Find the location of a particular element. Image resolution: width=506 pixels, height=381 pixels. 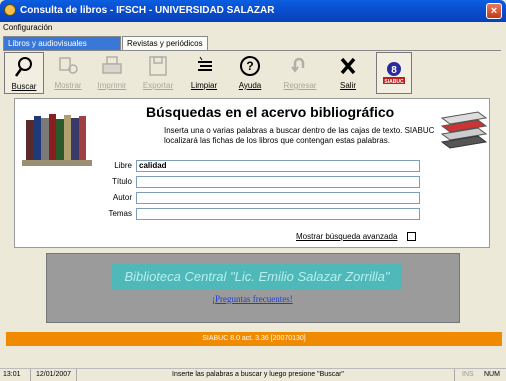

advanced-search-checkbox is located at coordinates (411, 236).